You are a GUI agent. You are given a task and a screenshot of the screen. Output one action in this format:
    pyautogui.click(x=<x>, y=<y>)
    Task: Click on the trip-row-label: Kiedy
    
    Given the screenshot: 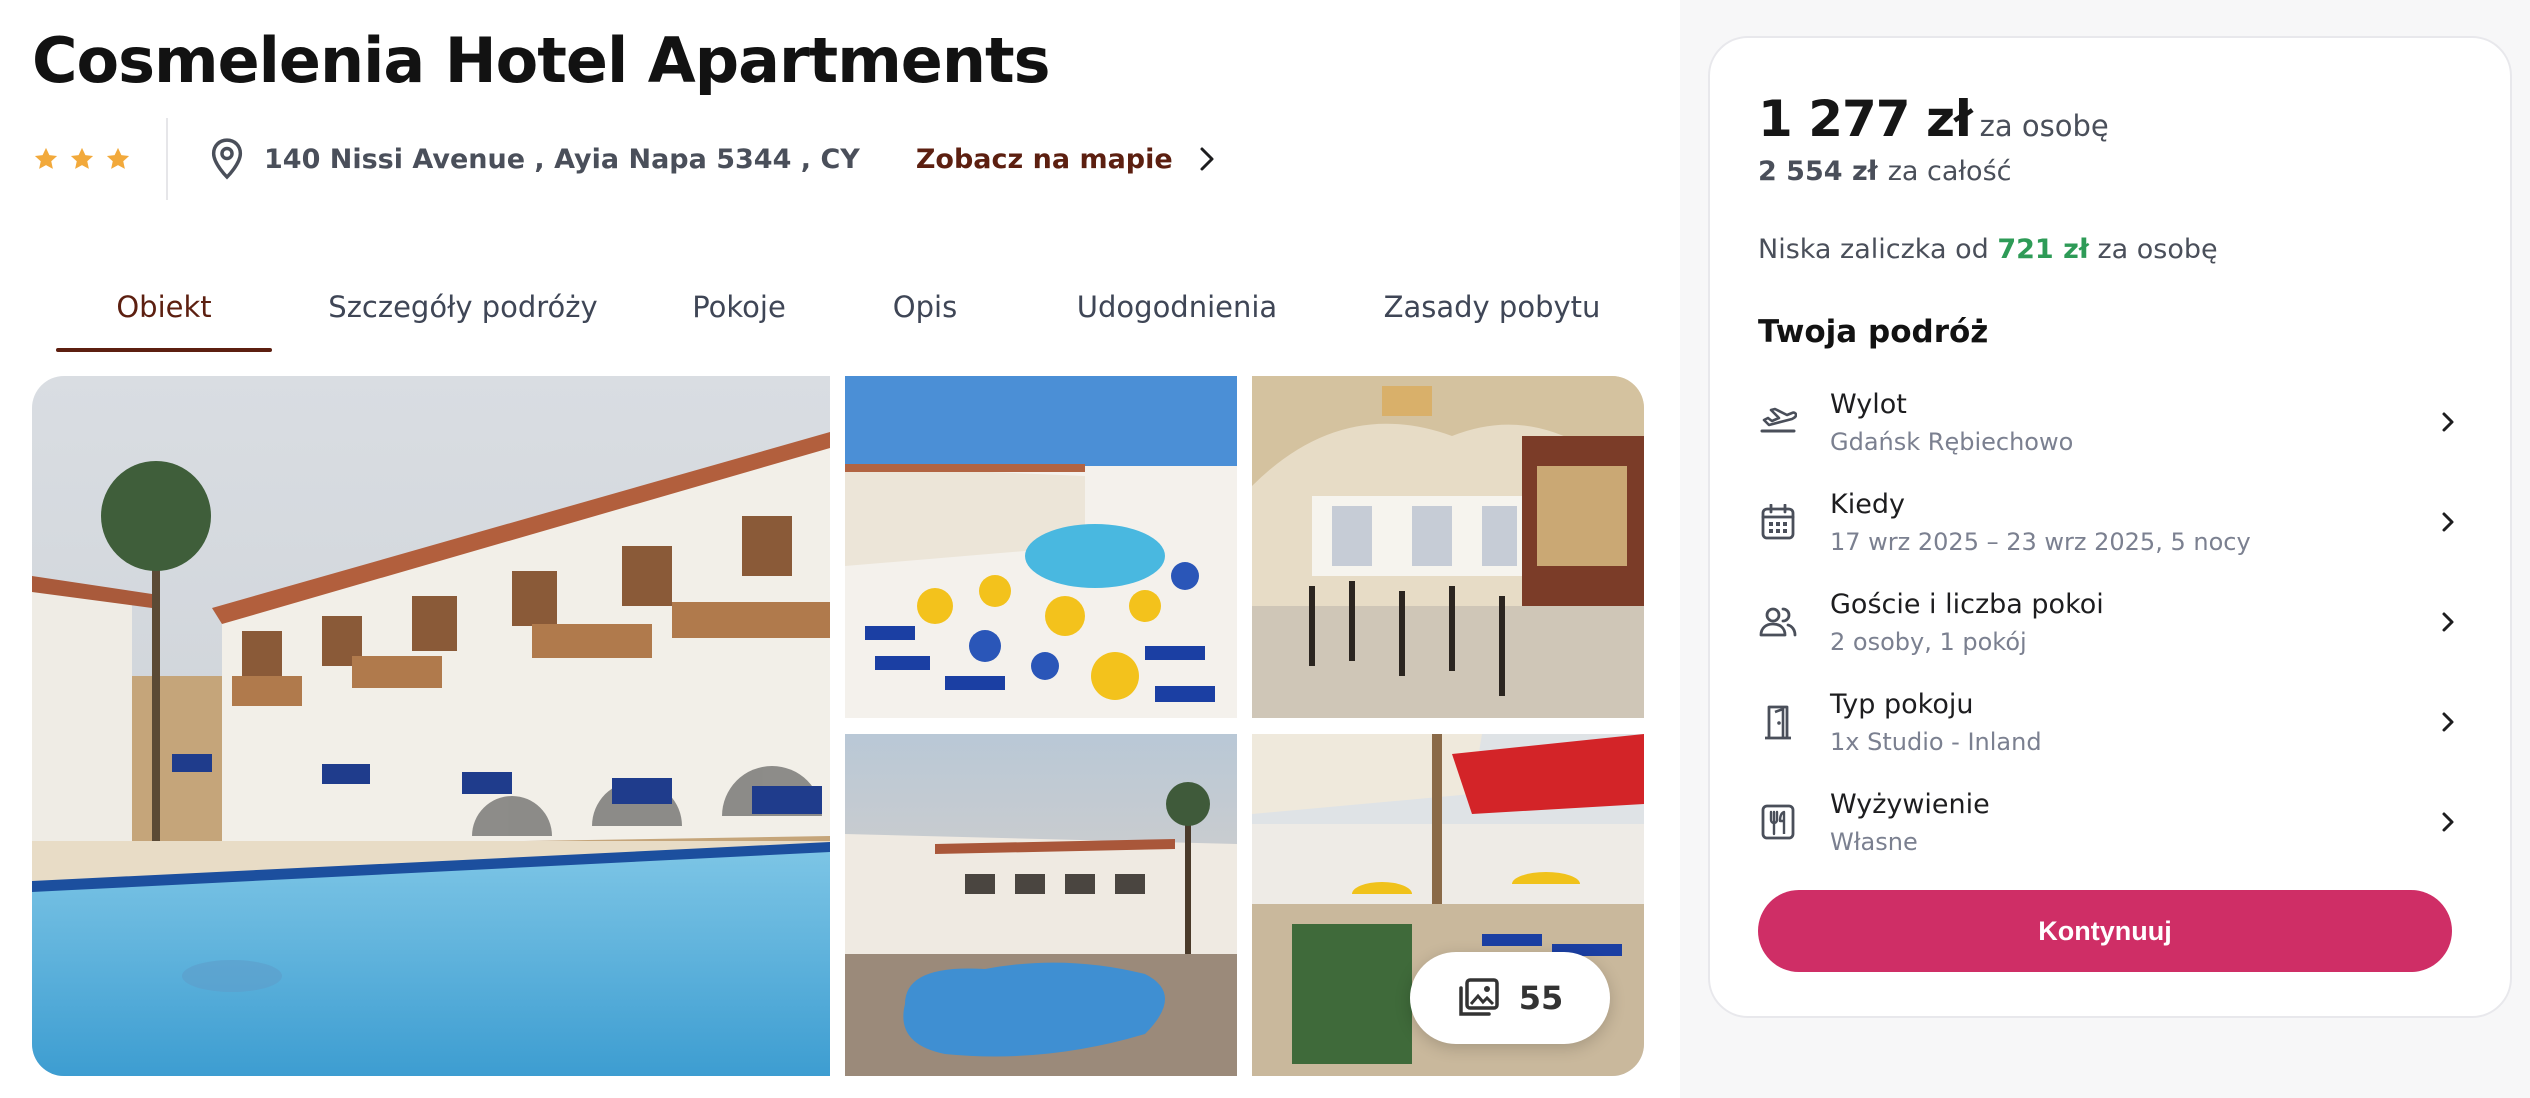 What is the action you would take?
    pyautogui.click(x=1867, y=504)
    